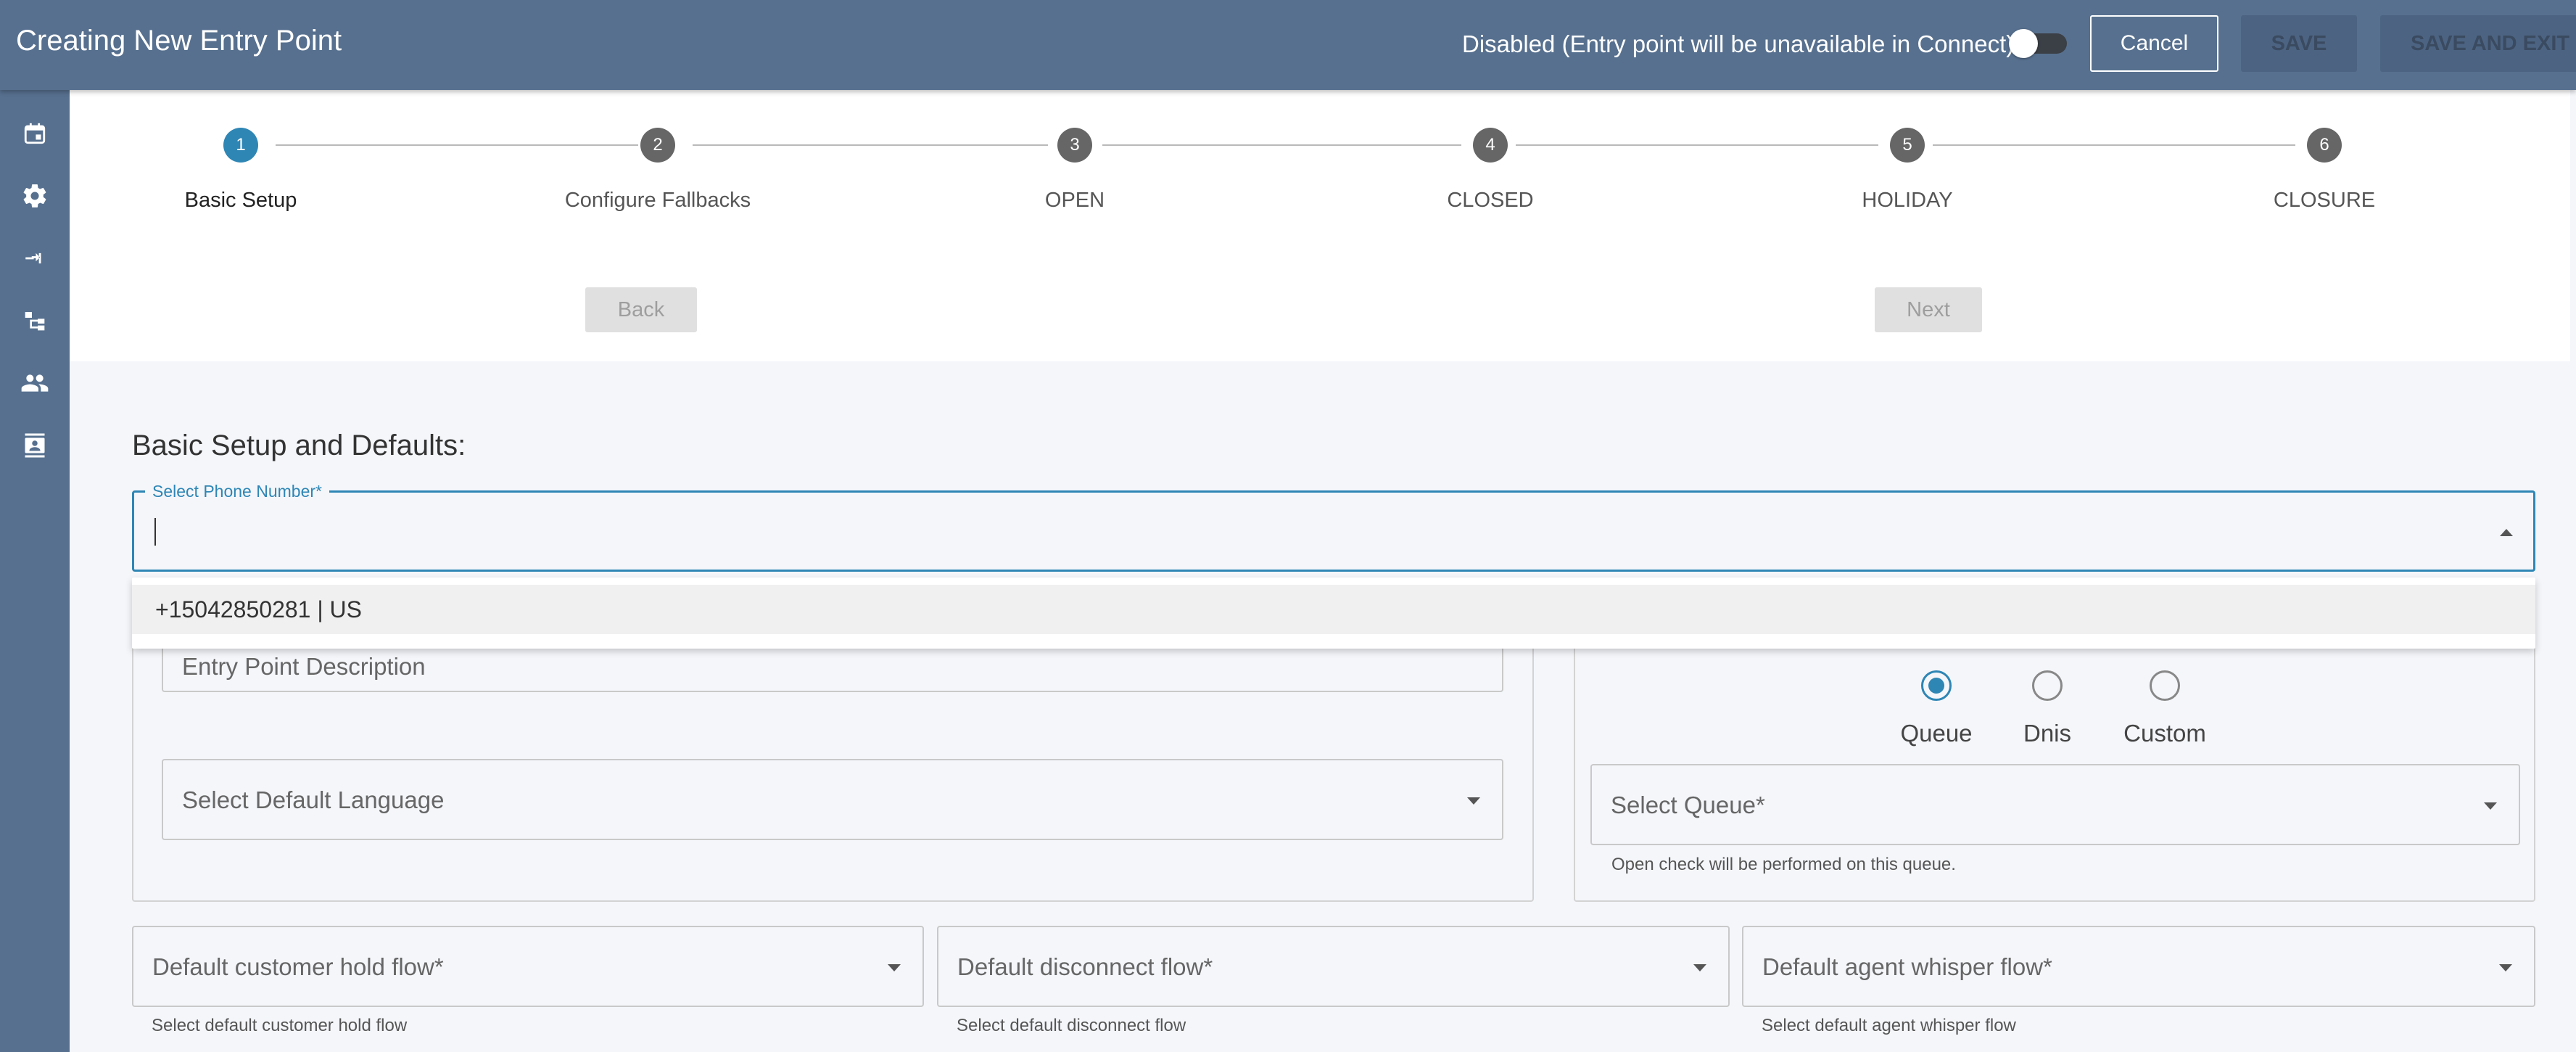 The image size is (2576, 1052). I want to click on disconnect-flow-helper: Select default disconnect flow, so click(1071, 1026).